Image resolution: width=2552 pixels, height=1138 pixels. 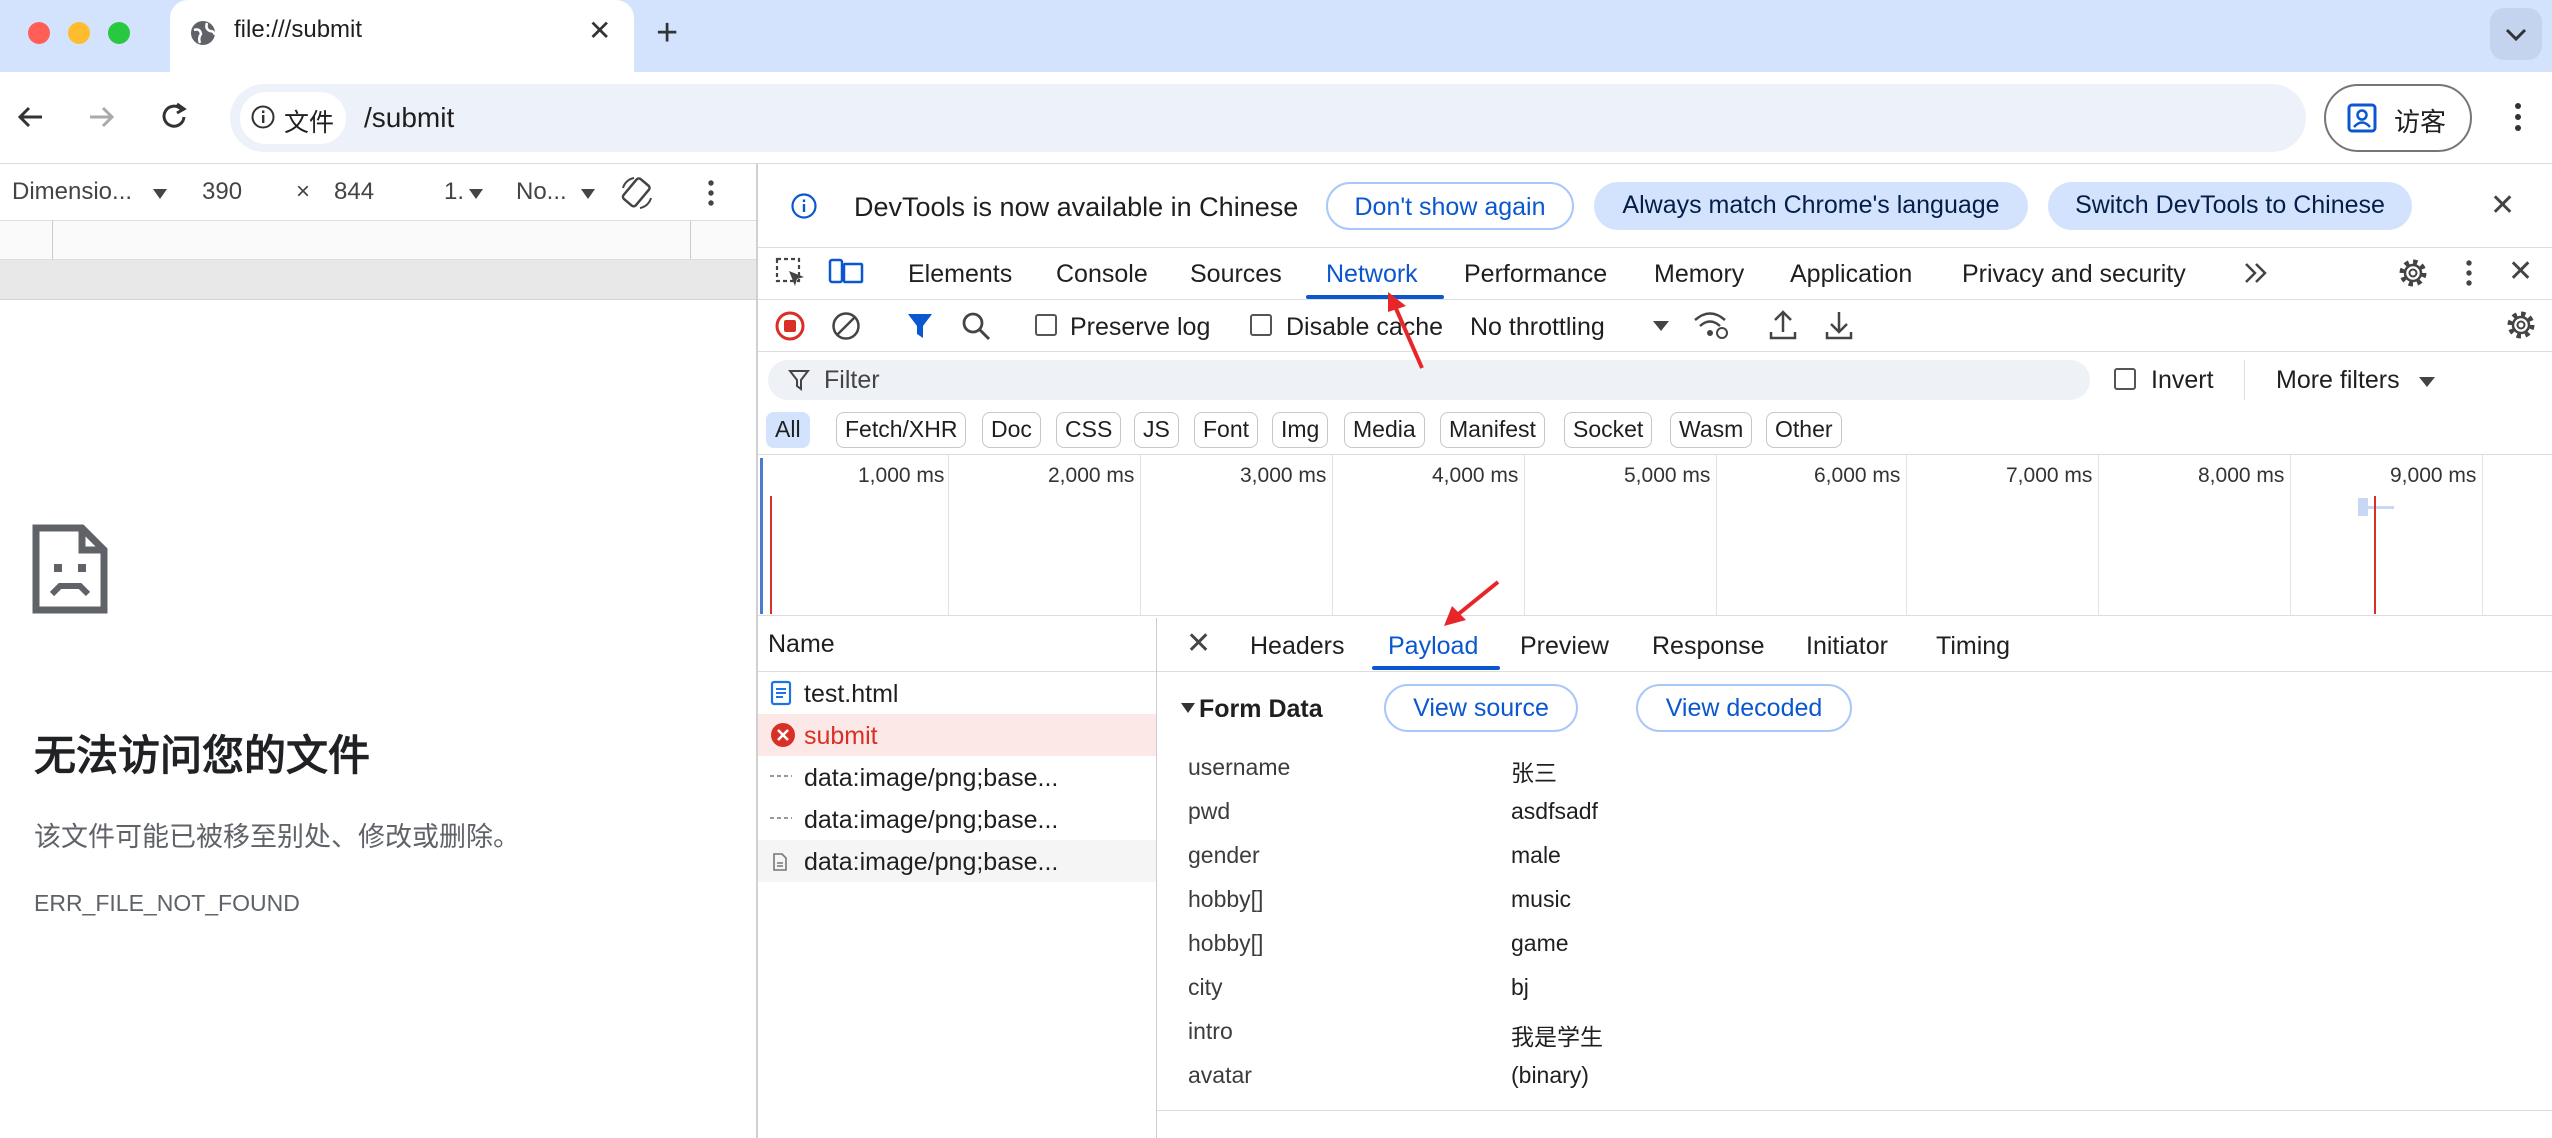 What do you see at coordinates (1608, 430) in the screenshot?
I see `chip-socket: Socket` at bounding box center [1608, 430].